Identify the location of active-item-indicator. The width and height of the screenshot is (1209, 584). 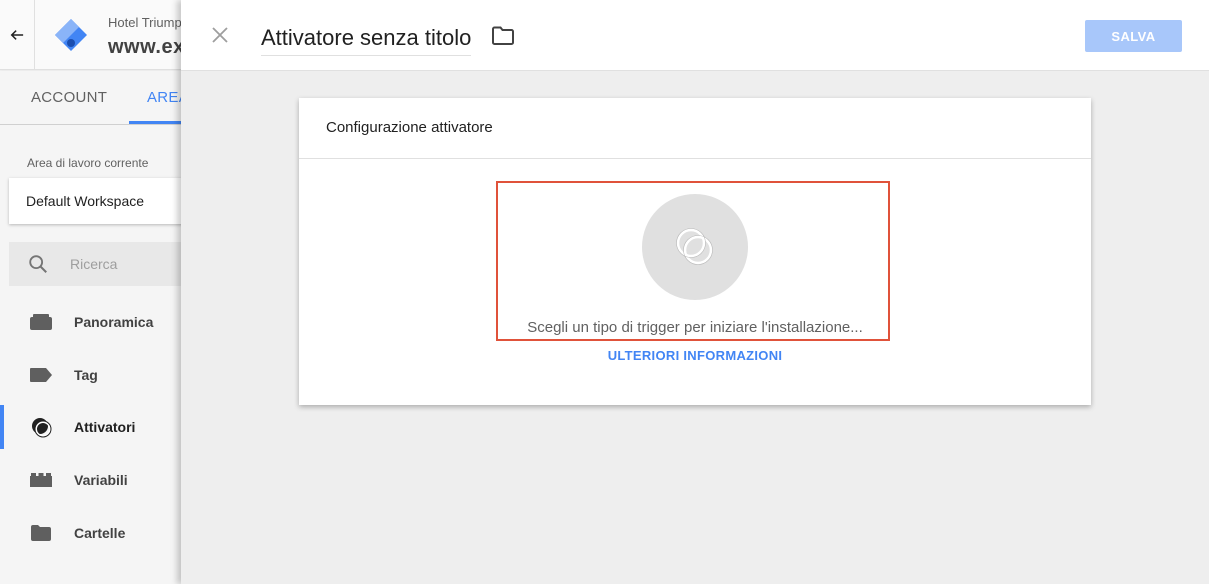
(2, 427).